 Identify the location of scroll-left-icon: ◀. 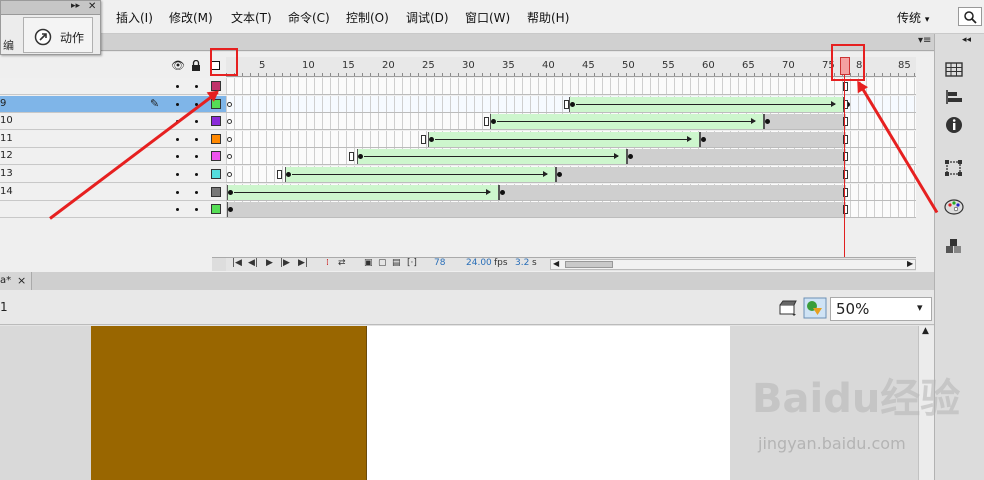
(556, 263).